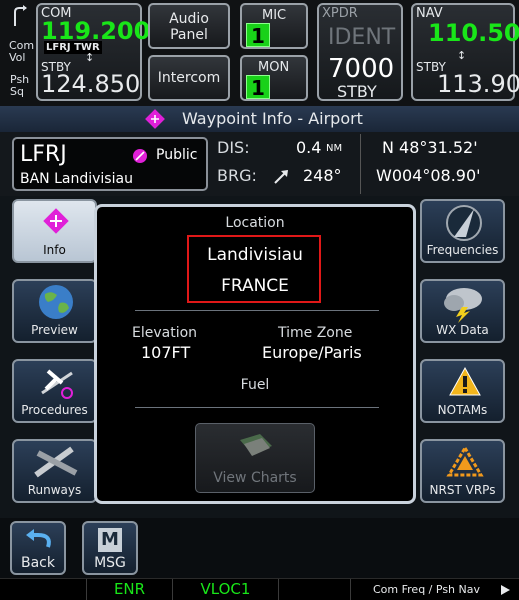 This screenshot has height=600, width=519. I want to click on charts-icon, so click(256, 445).